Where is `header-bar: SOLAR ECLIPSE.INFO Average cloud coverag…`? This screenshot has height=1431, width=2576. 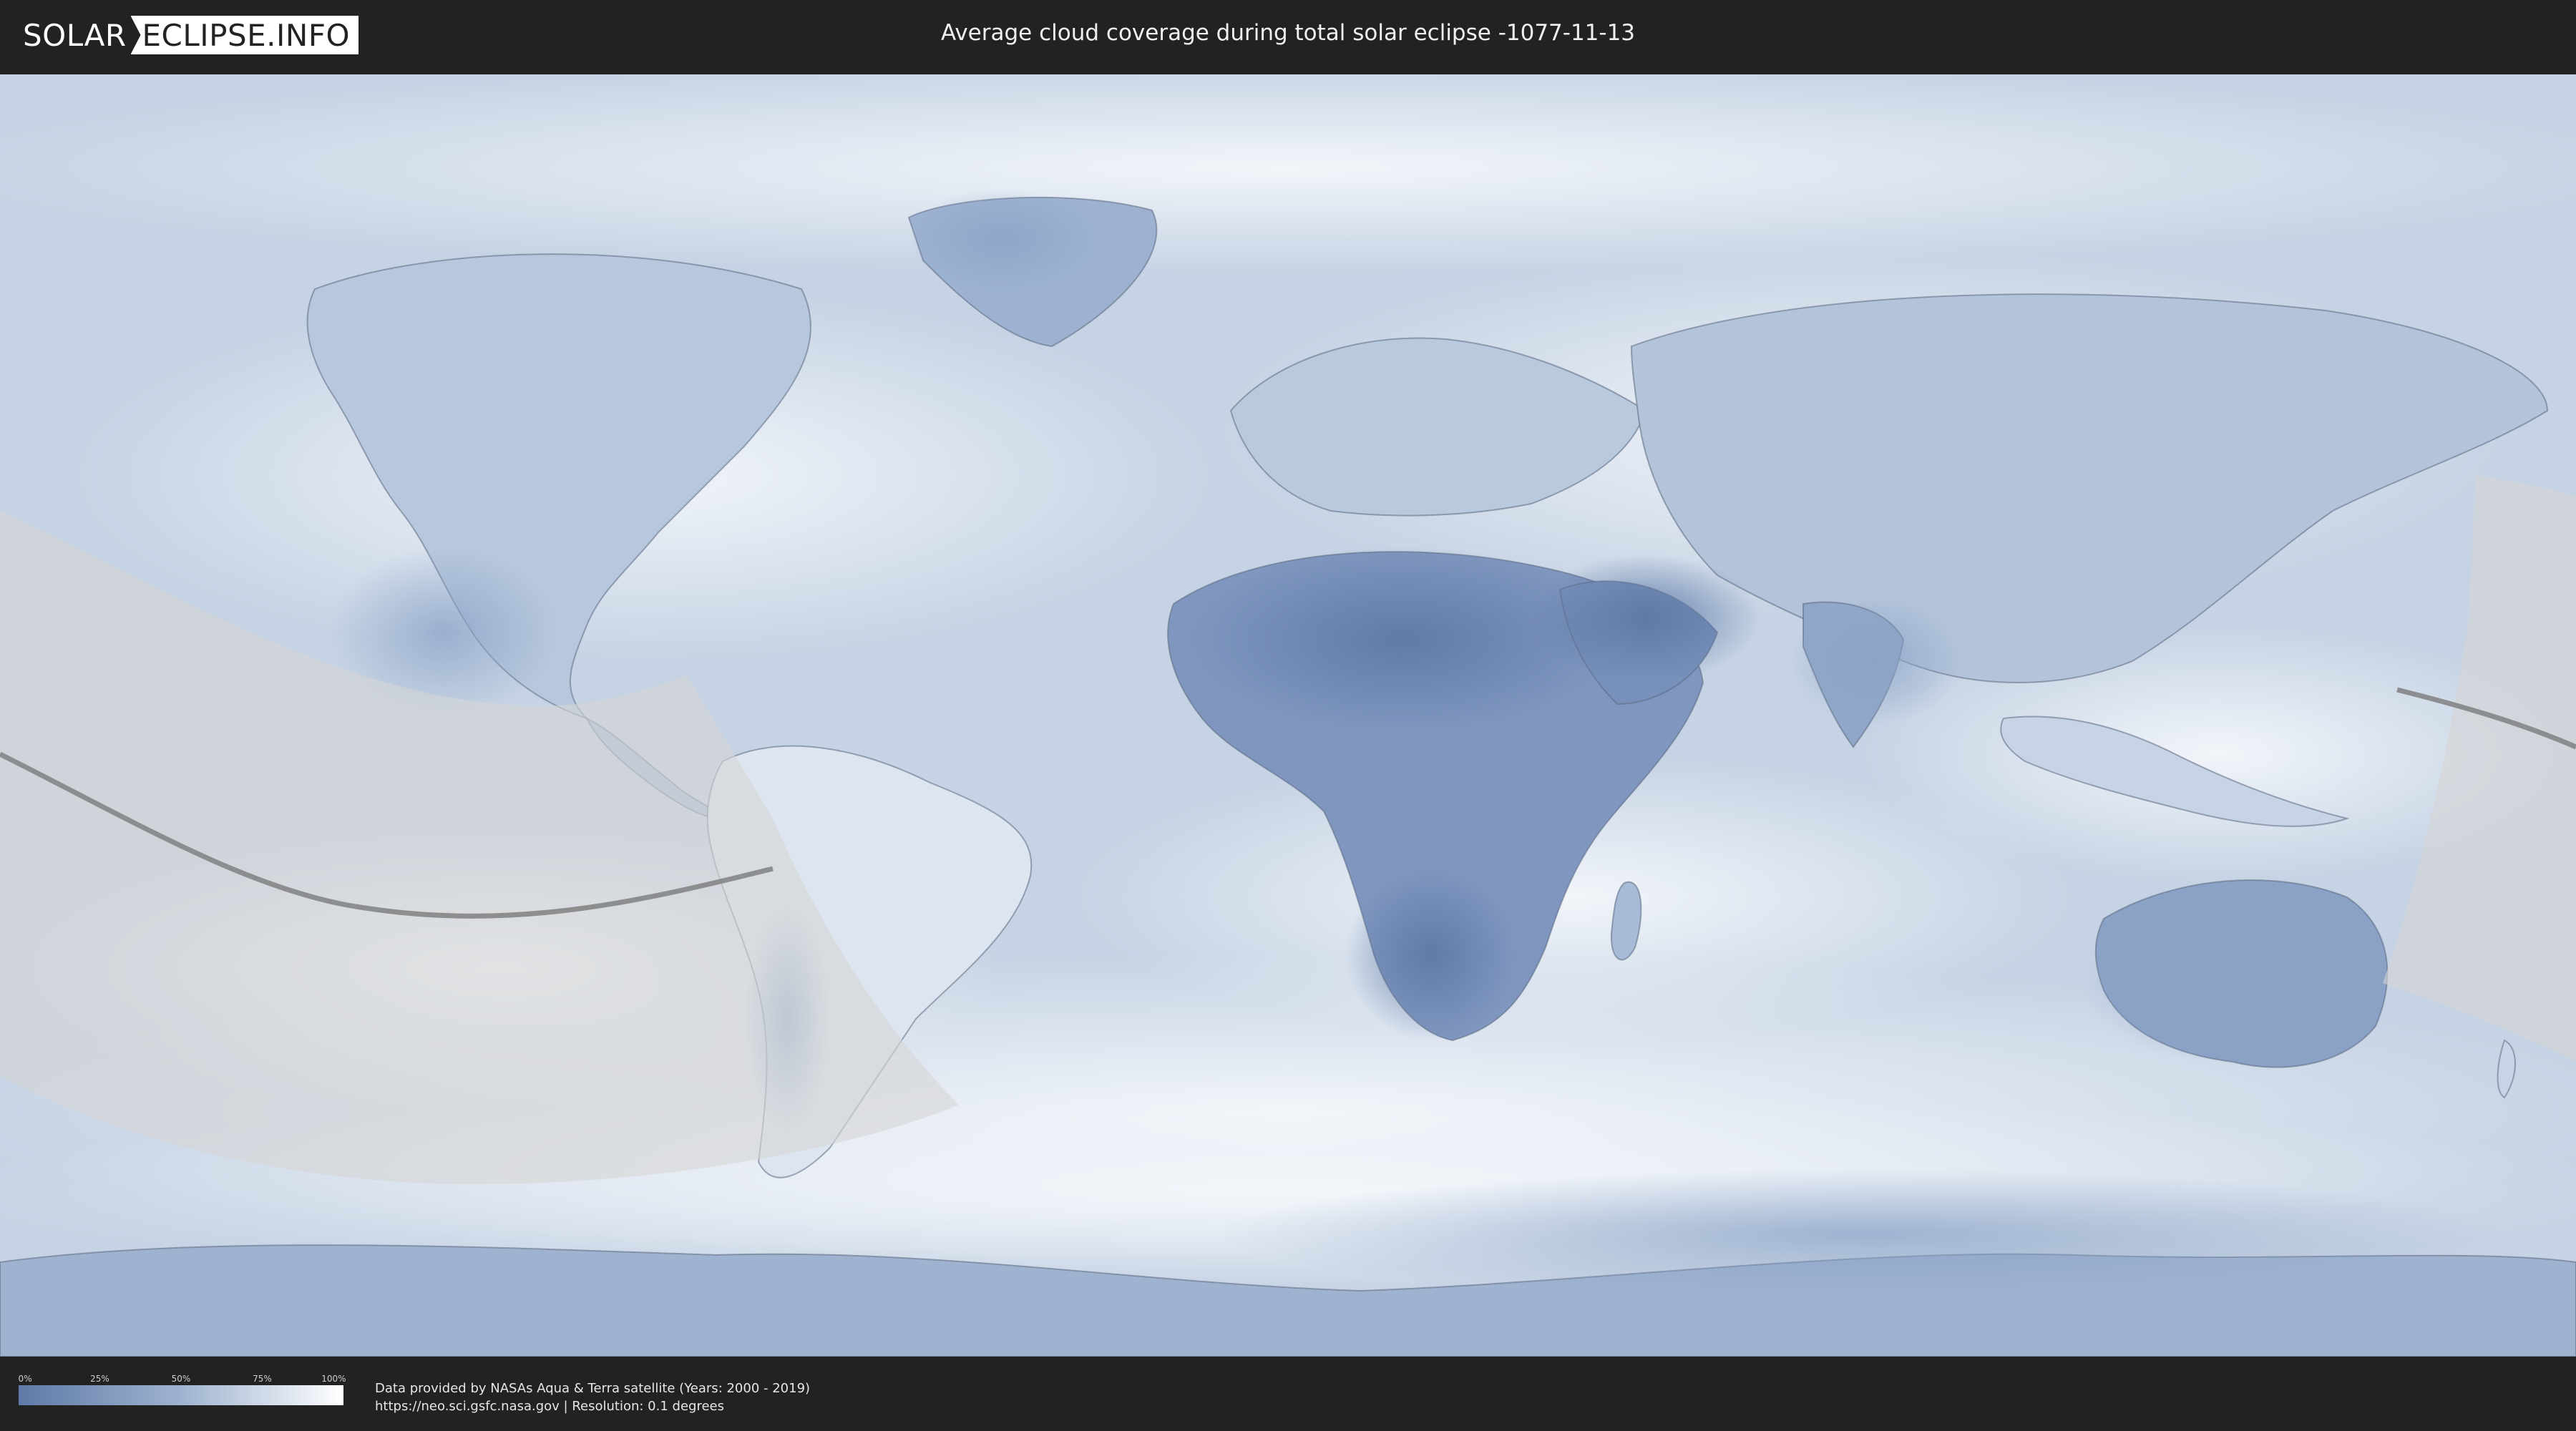
header-bar: SOLAR ECLIPSE.INFO Average cloud coverag… is located at coordinates (1288, 36).